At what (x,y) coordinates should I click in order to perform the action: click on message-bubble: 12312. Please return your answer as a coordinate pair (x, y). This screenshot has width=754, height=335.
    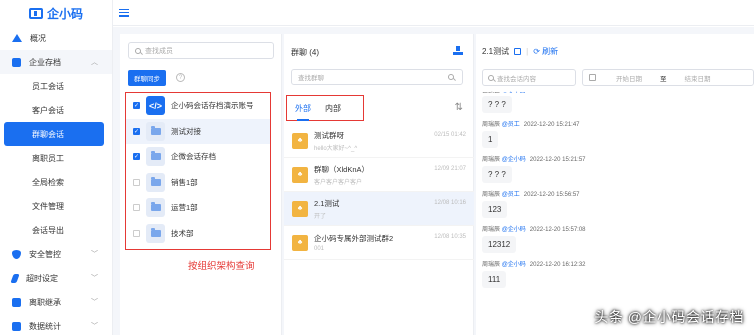
    Looking at the image, I should click on (499, 244).